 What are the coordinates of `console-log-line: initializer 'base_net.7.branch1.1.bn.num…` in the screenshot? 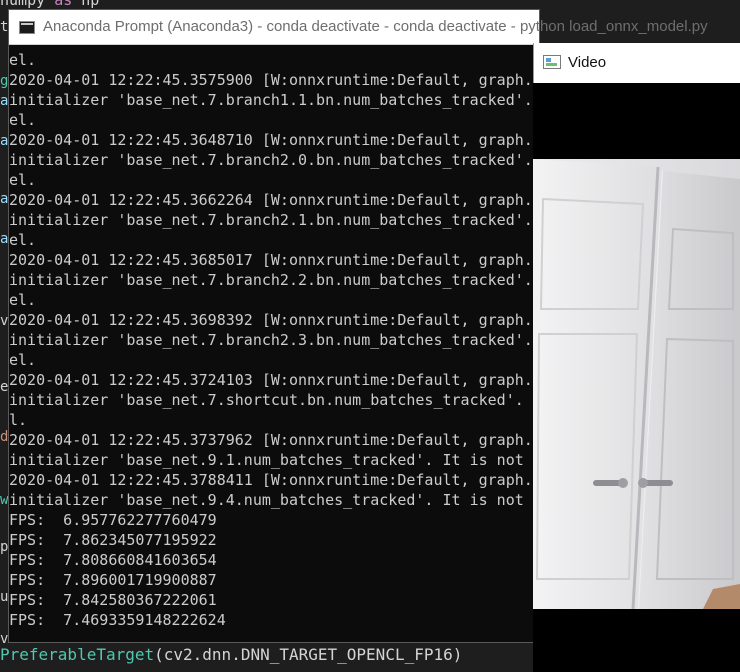 It's located at (271, 100).